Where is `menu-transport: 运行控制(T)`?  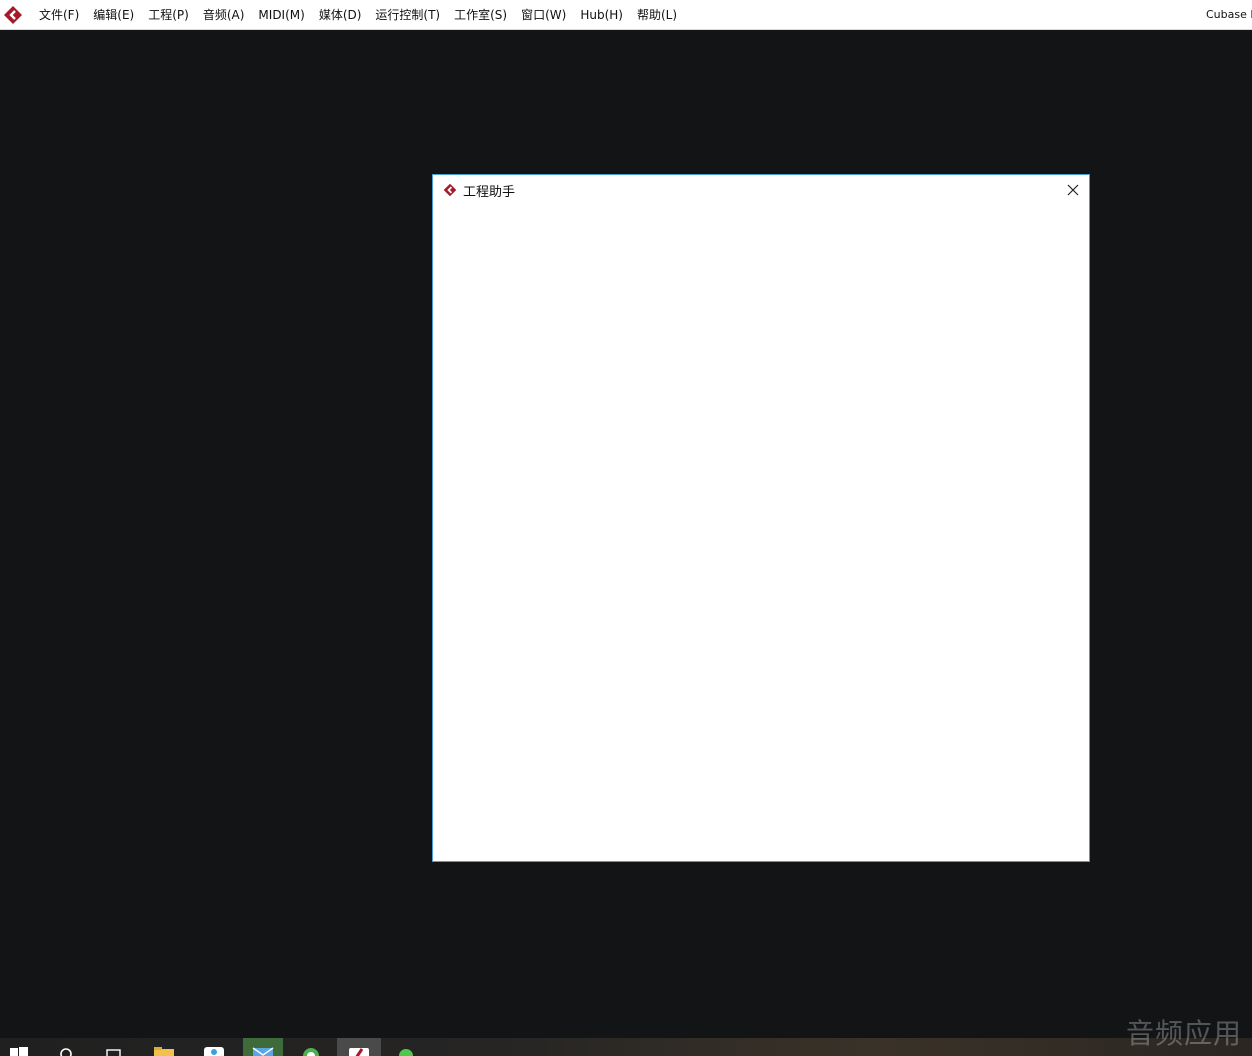 menu-transport: 运行控制(T) is located at coordinates (407, 15).